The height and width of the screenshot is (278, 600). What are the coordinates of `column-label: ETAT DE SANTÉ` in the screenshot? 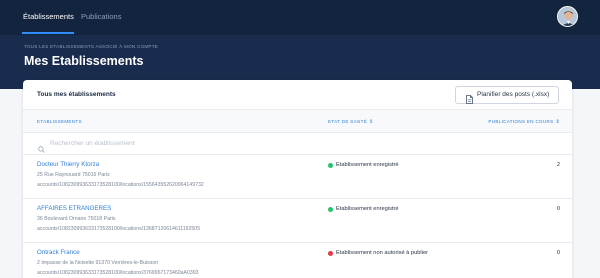 It's located at (348, 121).